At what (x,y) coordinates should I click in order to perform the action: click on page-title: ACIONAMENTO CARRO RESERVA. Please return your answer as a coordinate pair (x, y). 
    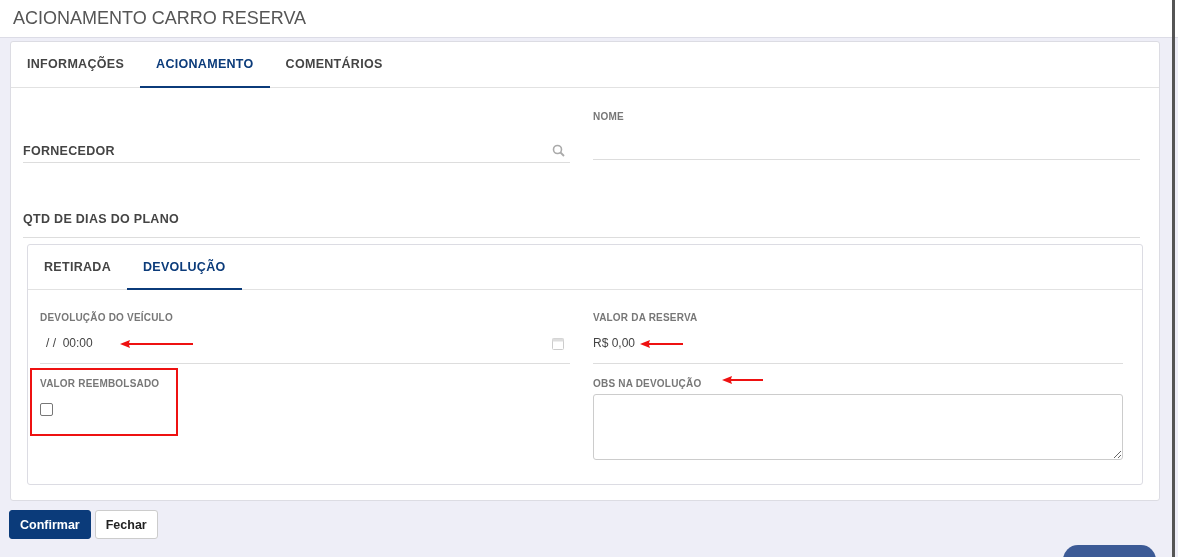
    Looking at the image, I should click on (160, 18).